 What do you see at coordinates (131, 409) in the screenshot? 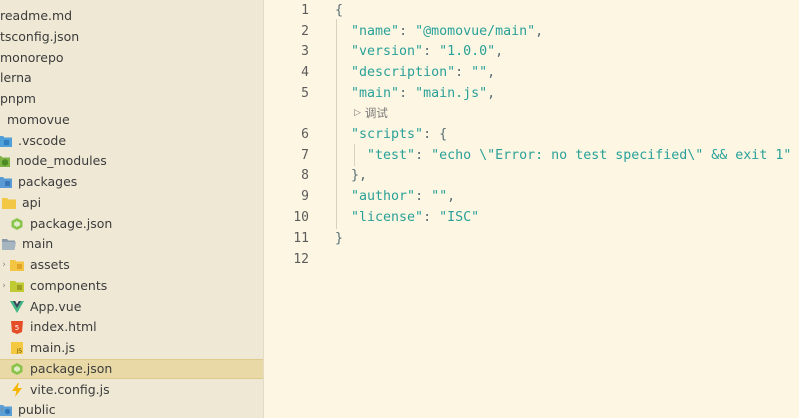
I see `tree-item-public: › public` at bounding box center [131, 409].